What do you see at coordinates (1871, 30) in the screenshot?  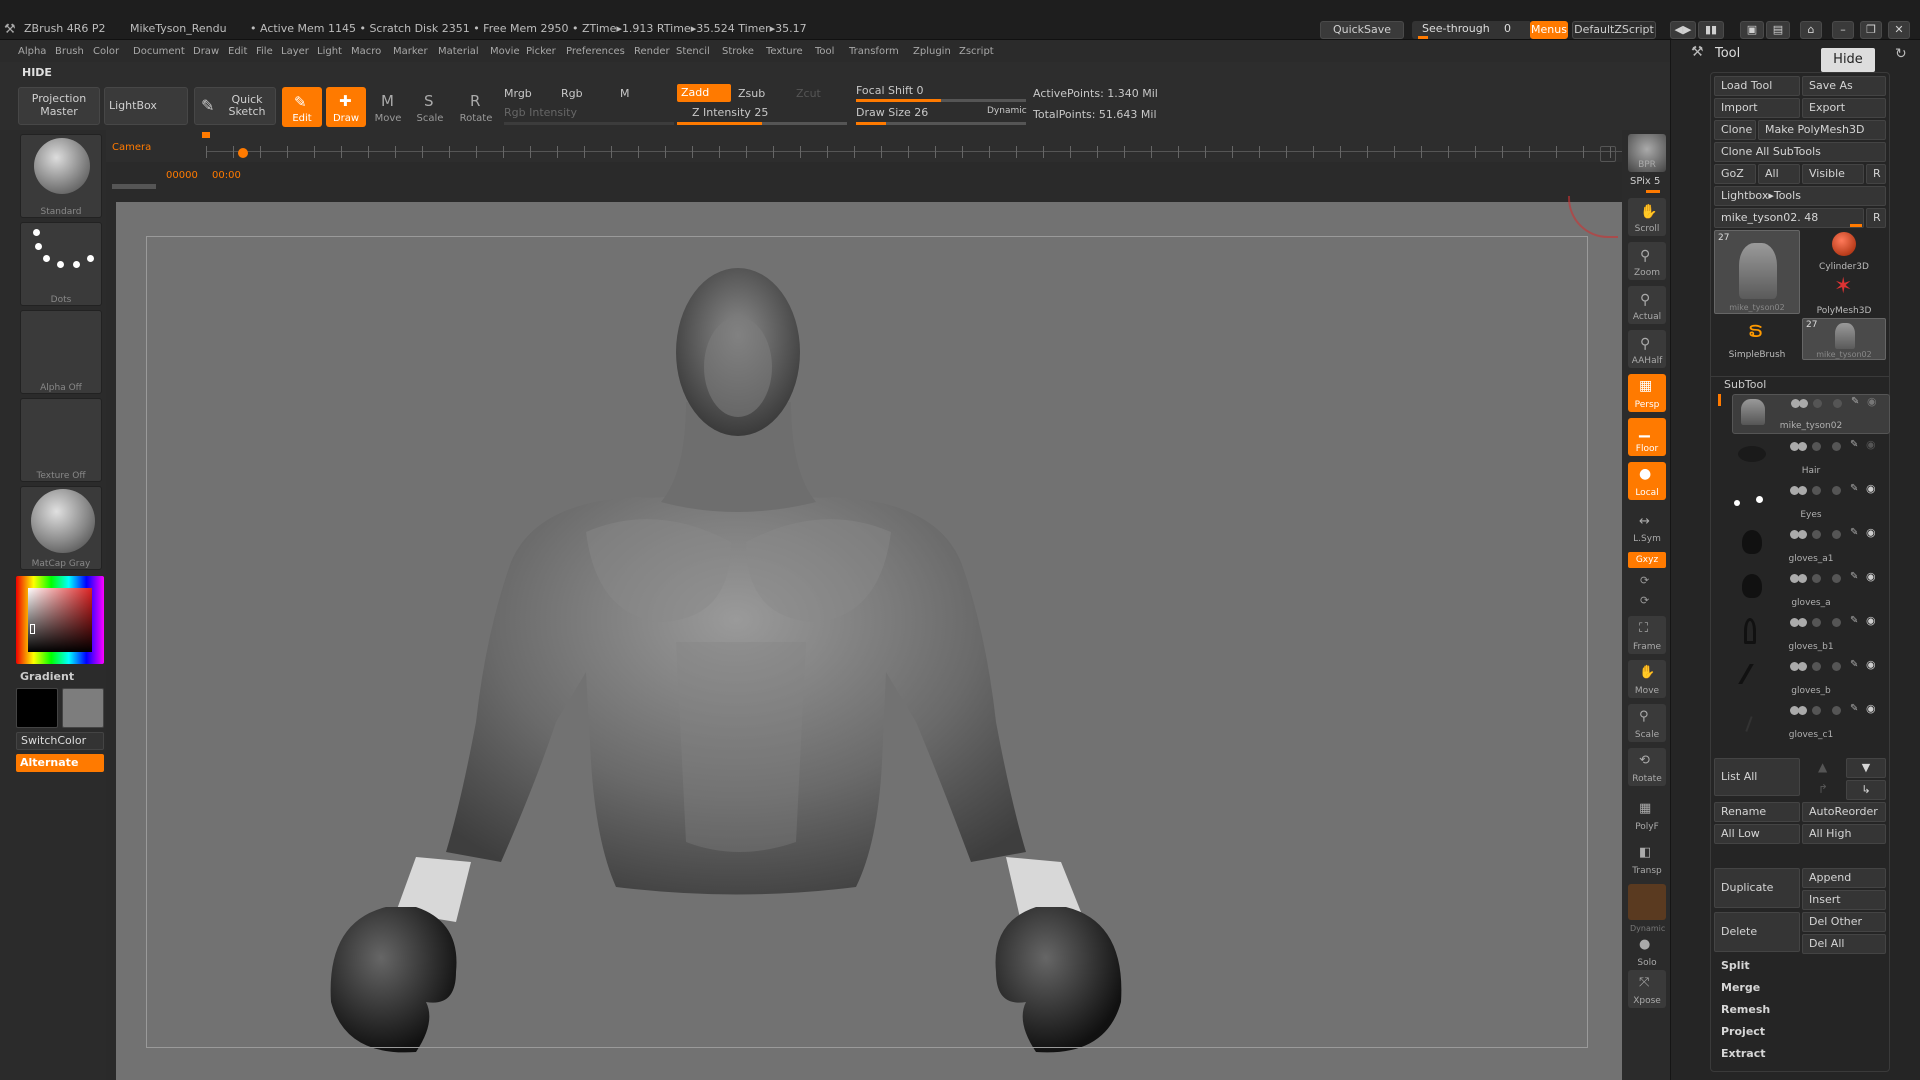 I see `restore-icon: ❐` at bounding box center [1871, 30].